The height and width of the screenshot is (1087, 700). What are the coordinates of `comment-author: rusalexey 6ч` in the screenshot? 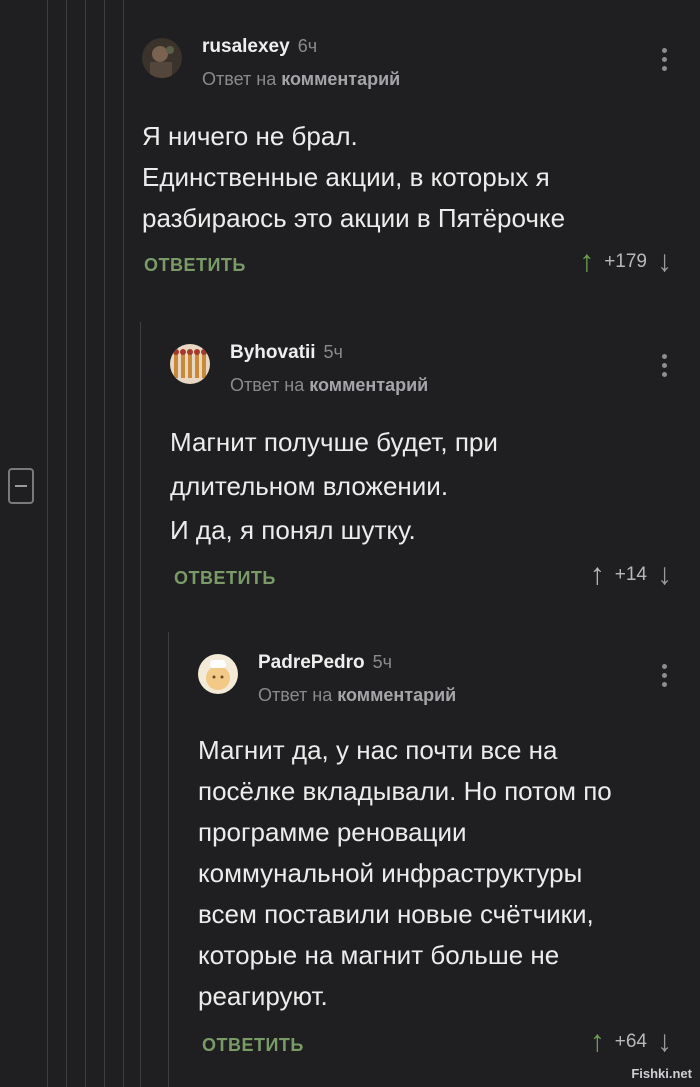 It's located at (259, 47).